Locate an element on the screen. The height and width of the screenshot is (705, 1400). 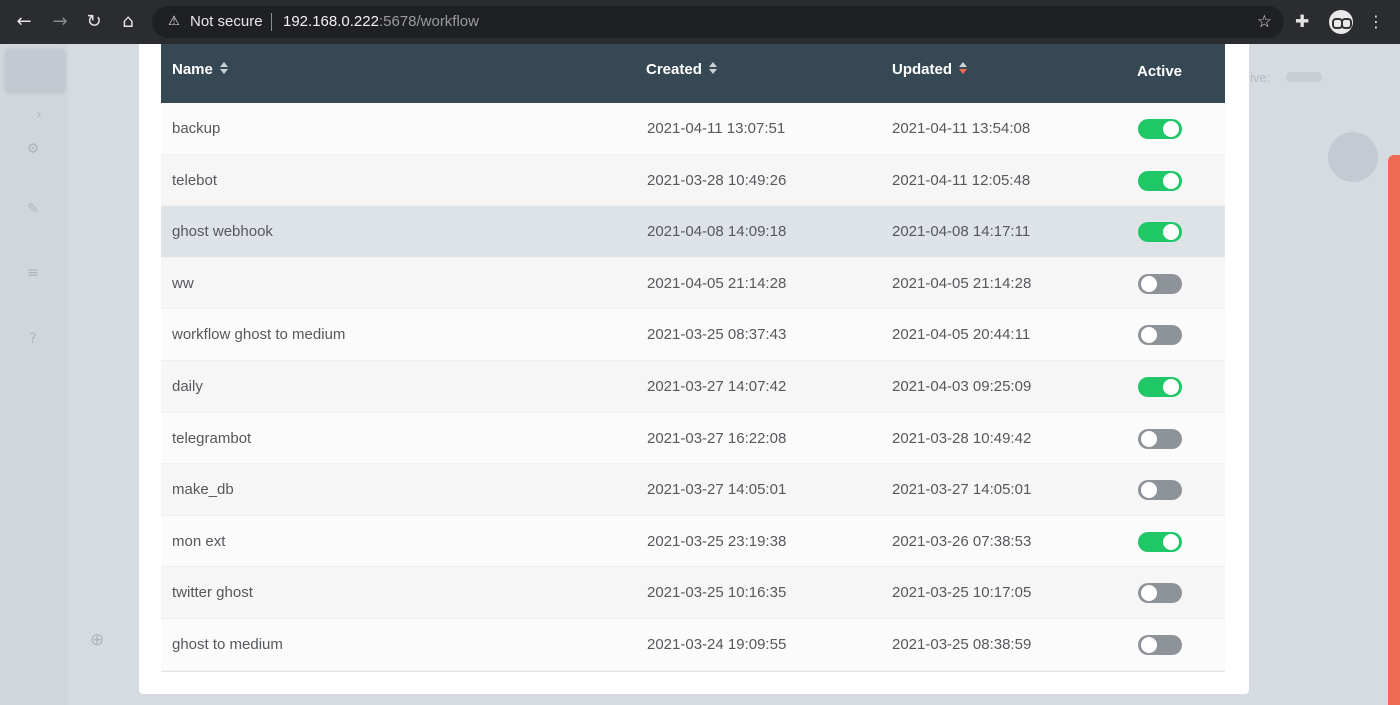
scrollbar is located at coordinates (1394, 430).